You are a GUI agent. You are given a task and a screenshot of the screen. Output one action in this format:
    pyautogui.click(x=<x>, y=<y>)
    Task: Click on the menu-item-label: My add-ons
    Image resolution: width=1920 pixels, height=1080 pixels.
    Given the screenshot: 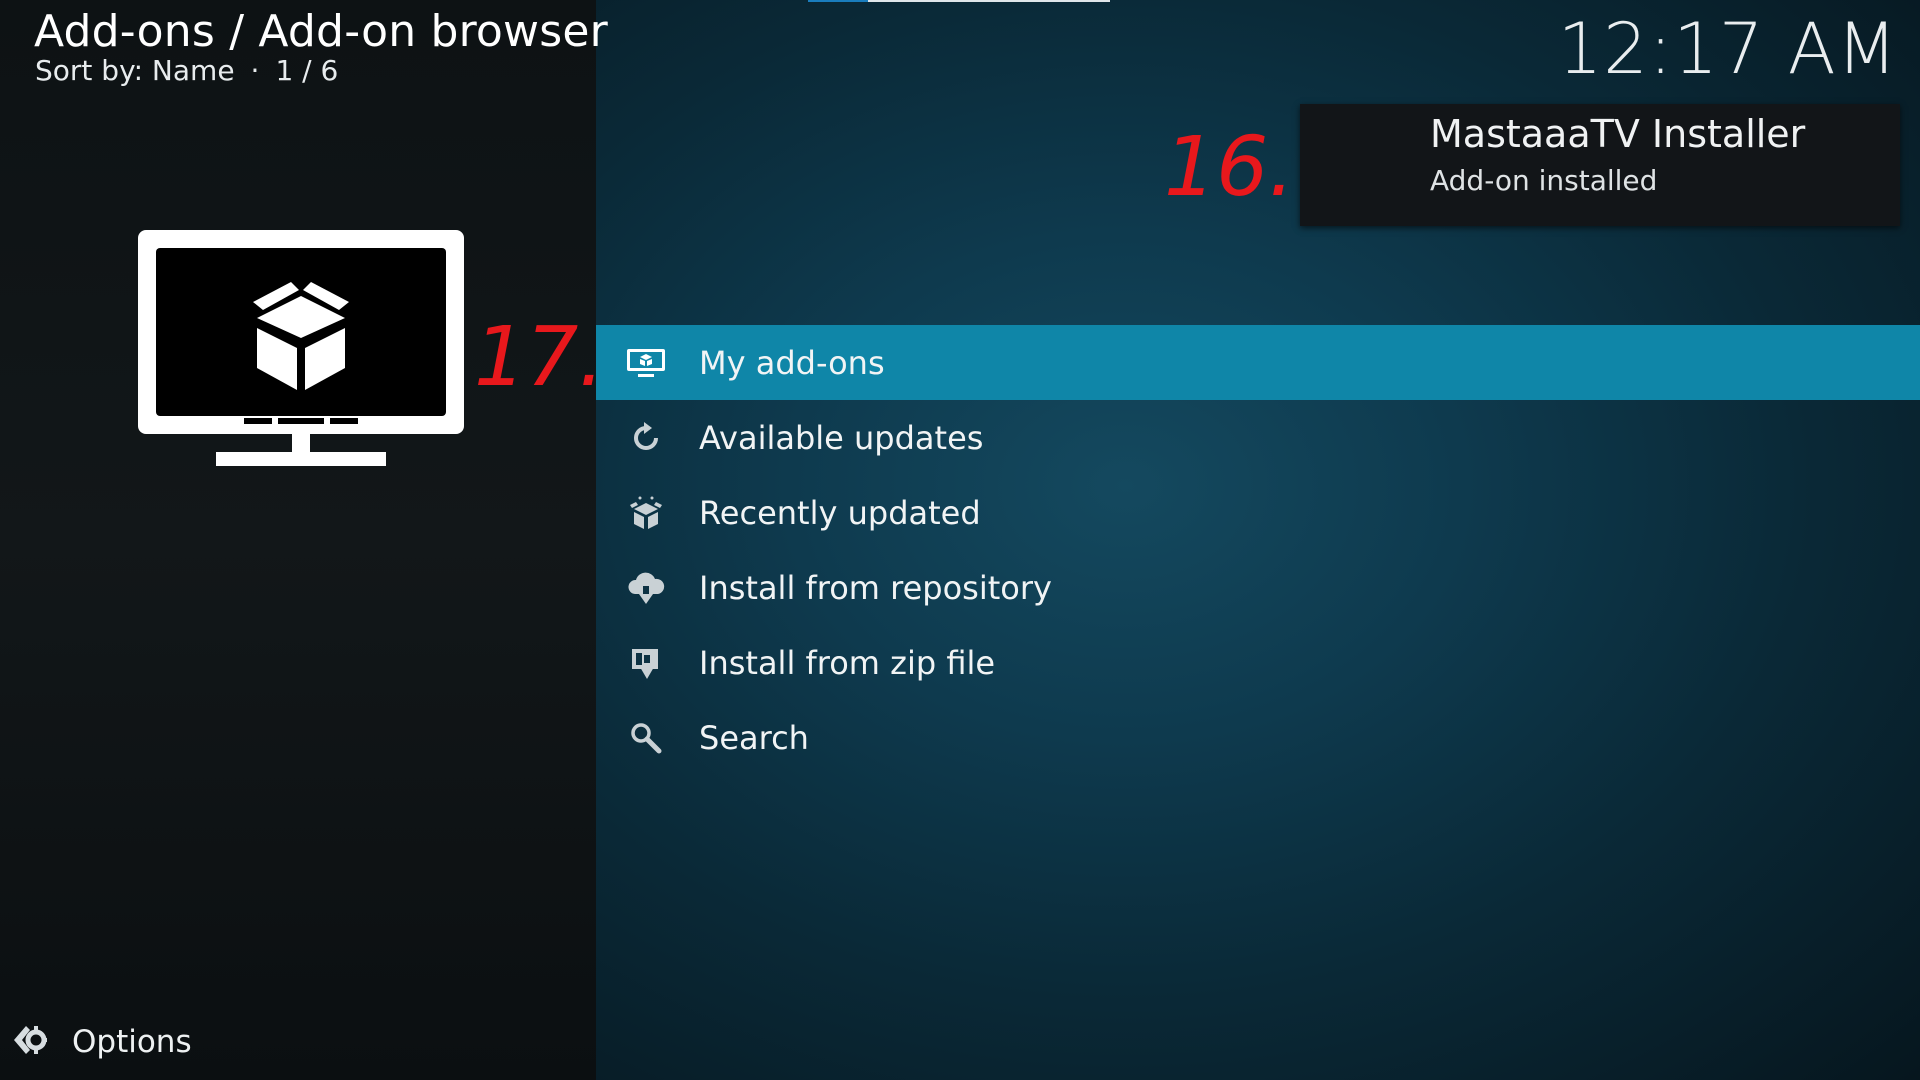 What is the action you would take?
    pyautogui.click(x=792, y=362)
    